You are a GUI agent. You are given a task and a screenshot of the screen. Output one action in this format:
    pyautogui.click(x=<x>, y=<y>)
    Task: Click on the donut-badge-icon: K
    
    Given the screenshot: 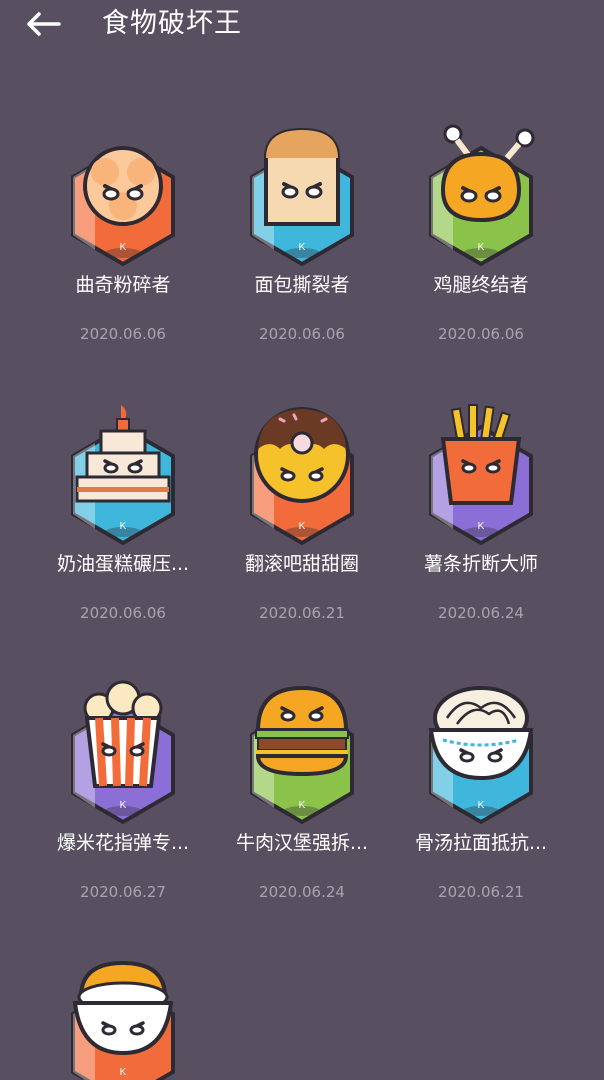 What is the action you would take?
    pyautogui.click(x=302, y=476)
    